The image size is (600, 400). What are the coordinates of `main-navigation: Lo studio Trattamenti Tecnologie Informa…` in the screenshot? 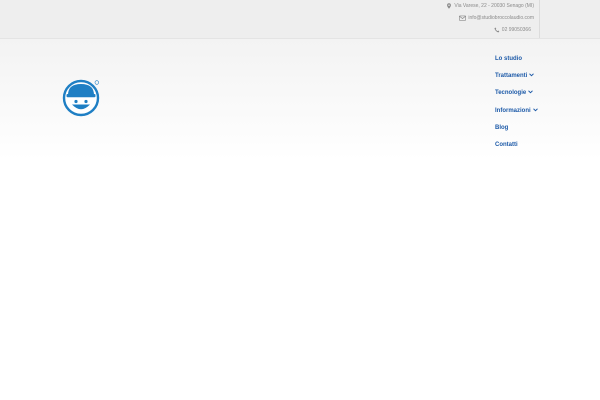 It's located at (540, 102).